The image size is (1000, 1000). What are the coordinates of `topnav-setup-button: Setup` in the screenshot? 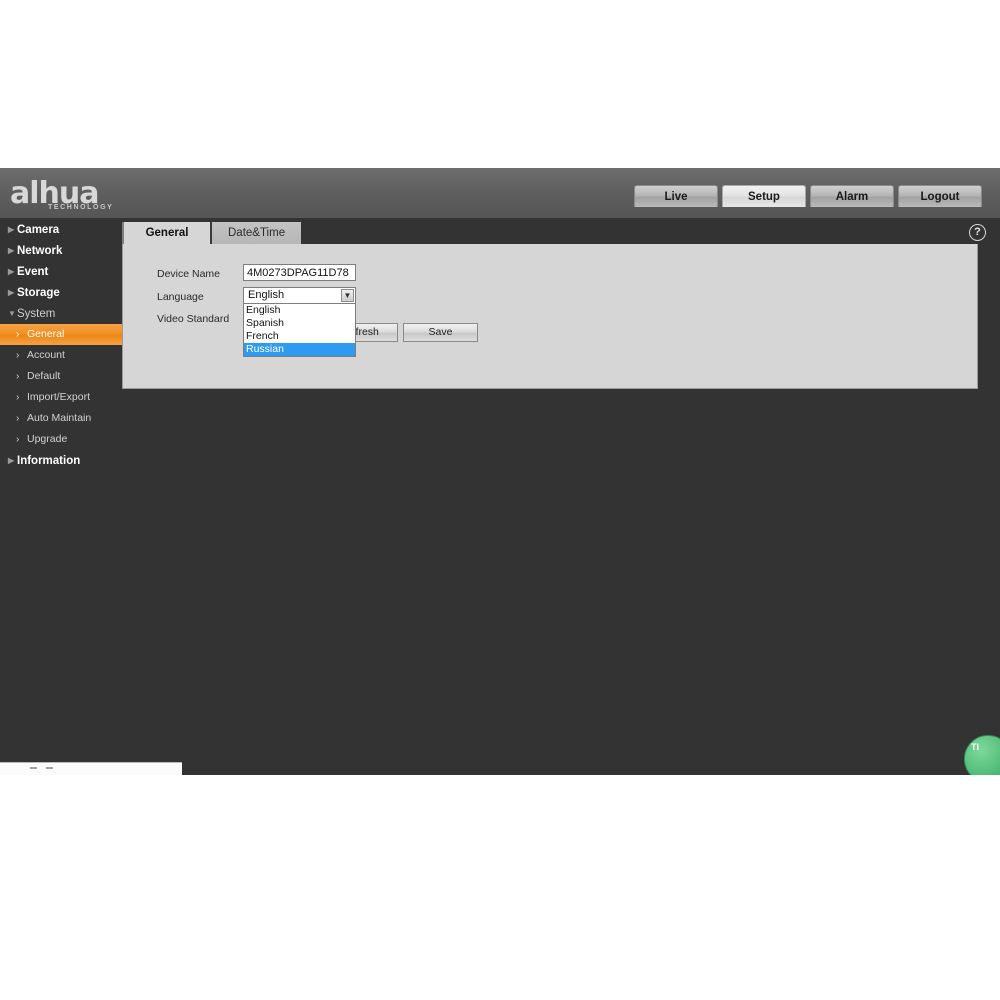 It's located at (764, 196).